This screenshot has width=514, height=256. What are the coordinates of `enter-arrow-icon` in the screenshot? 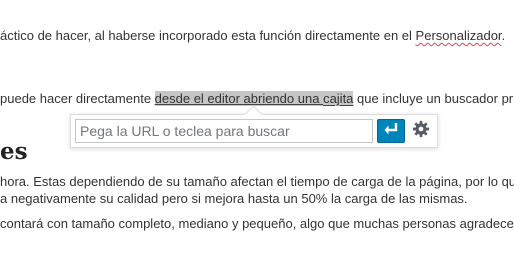 It's located at (391, 131).